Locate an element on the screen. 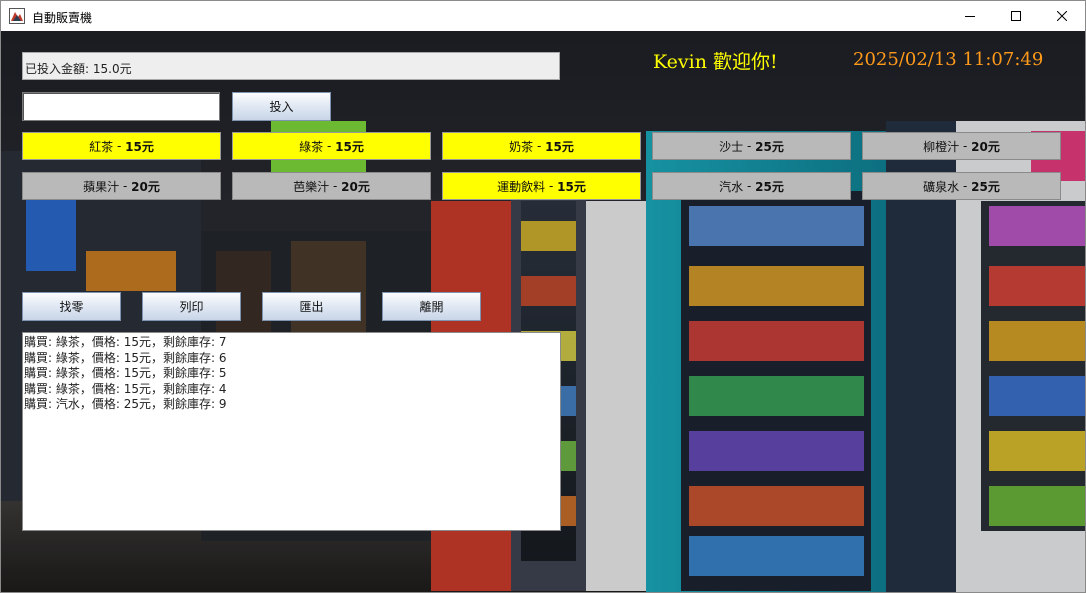  title-bar: 自動販賣機 is located at coordinates (543, 16).